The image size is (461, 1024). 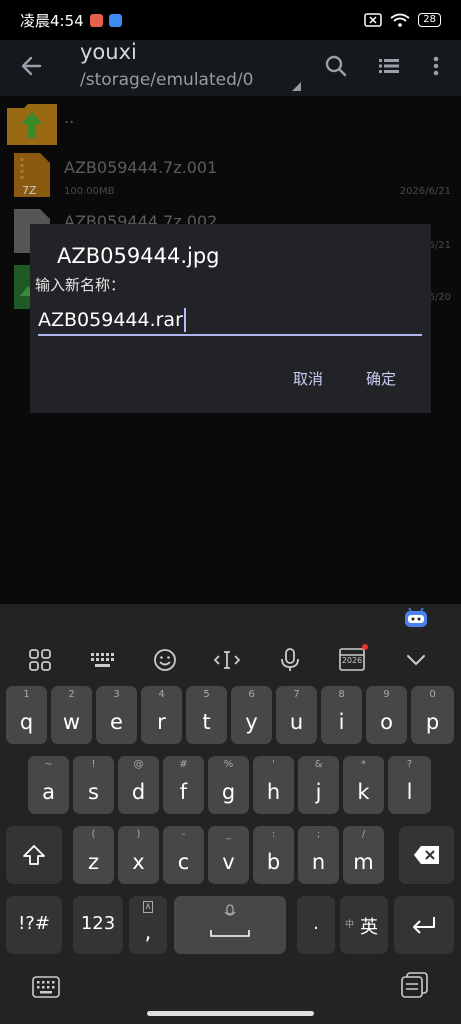 What do you see at coordinates (34, 925) in the screenshot?
I see `symbols-key: !?#` at bounding box center [34, 925].